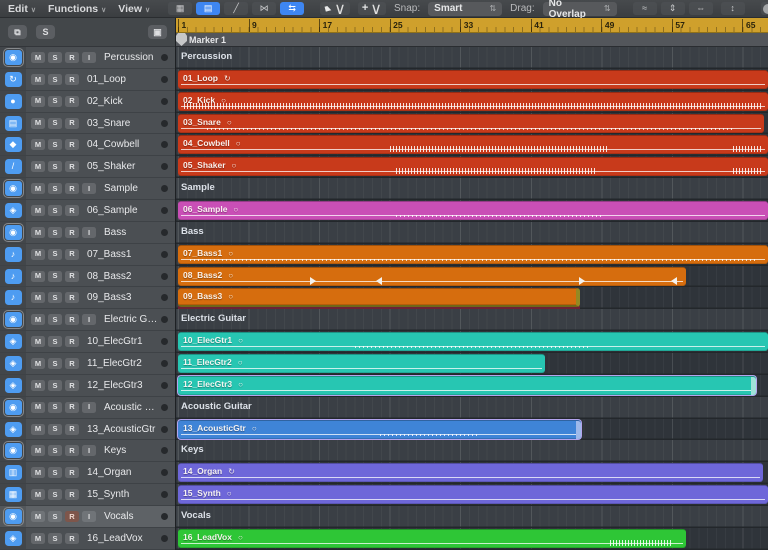 Image resolution: width=768 pixels, height=550 pixels. I want to click on lane-electric-guitar: Electric Guitar, so click(472, 320).